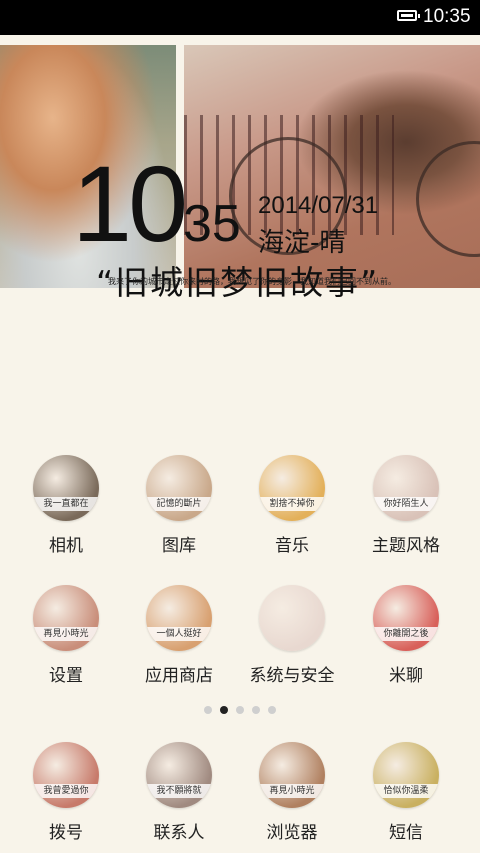 The width and height of the screenshot is (480, 853). What do you see at coordinates (292, 546) in the screenshot?
I see `app-label: 音乐` at bounding box center [292, 546].